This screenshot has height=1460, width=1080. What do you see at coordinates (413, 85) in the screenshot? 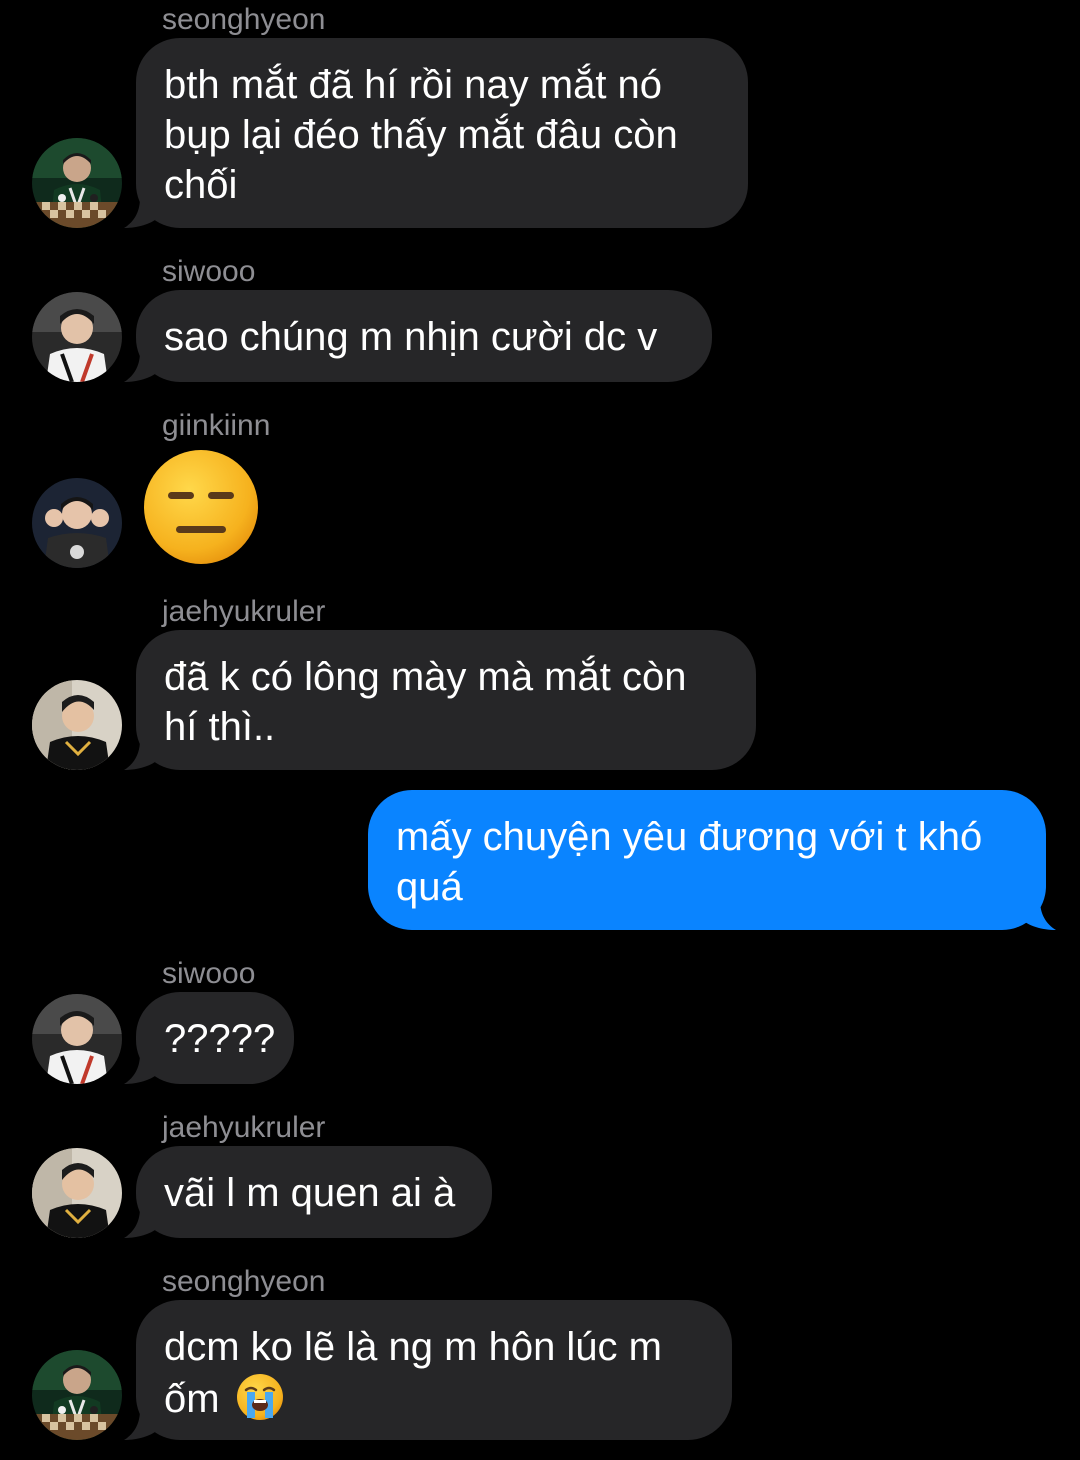
I see `message-text: bth mắt đã hí rồi nay mắt nó` at bounding box center [413, 85].